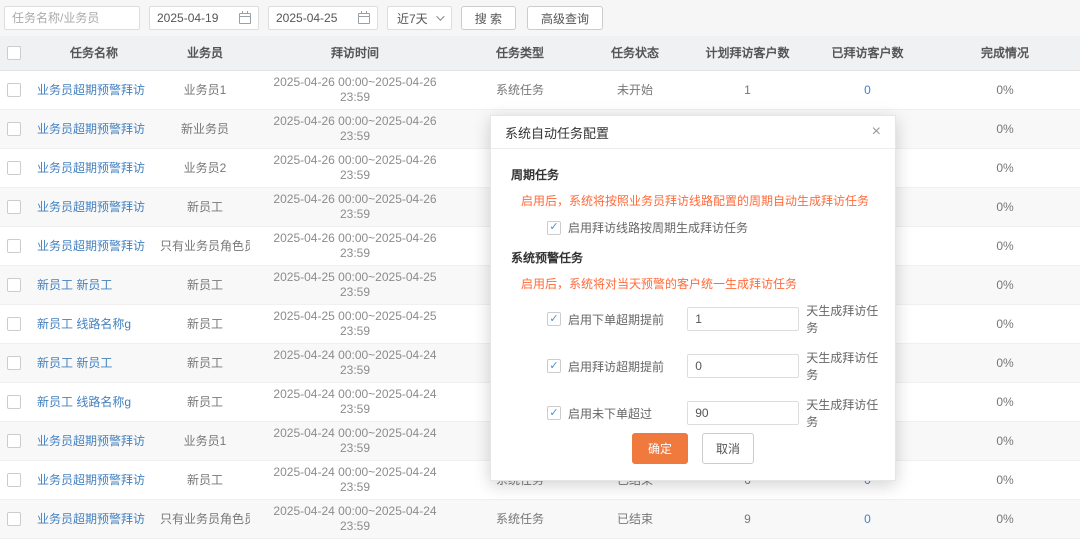 This screenshot has width=1080, height=541. What do you see at coordinates (314, 18) in the screenshot?
I see `date-to-input` at bounding box center [314, 18].